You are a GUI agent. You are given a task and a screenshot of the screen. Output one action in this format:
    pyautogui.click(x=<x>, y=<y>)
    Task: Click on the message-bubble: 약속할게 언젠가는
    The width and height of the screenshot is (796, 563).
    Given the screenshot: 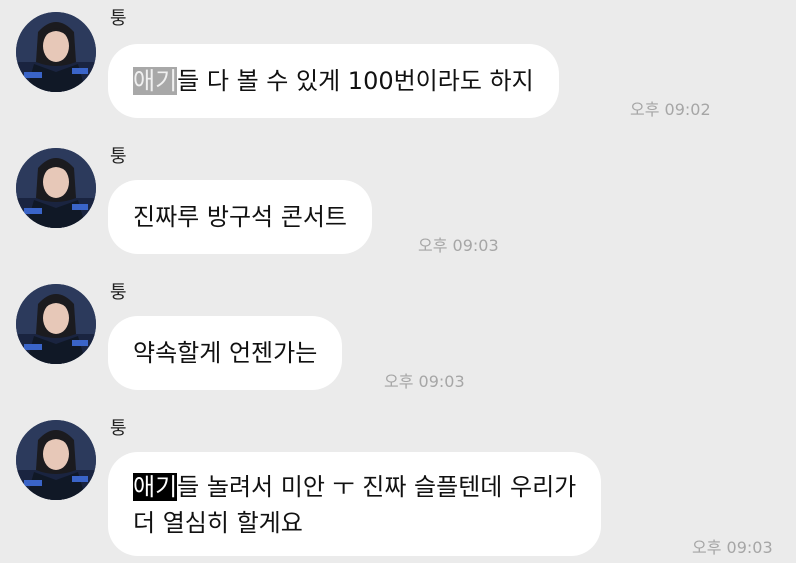 What is the action you would take?
    pyautogui.click(x=225, y=353)
    